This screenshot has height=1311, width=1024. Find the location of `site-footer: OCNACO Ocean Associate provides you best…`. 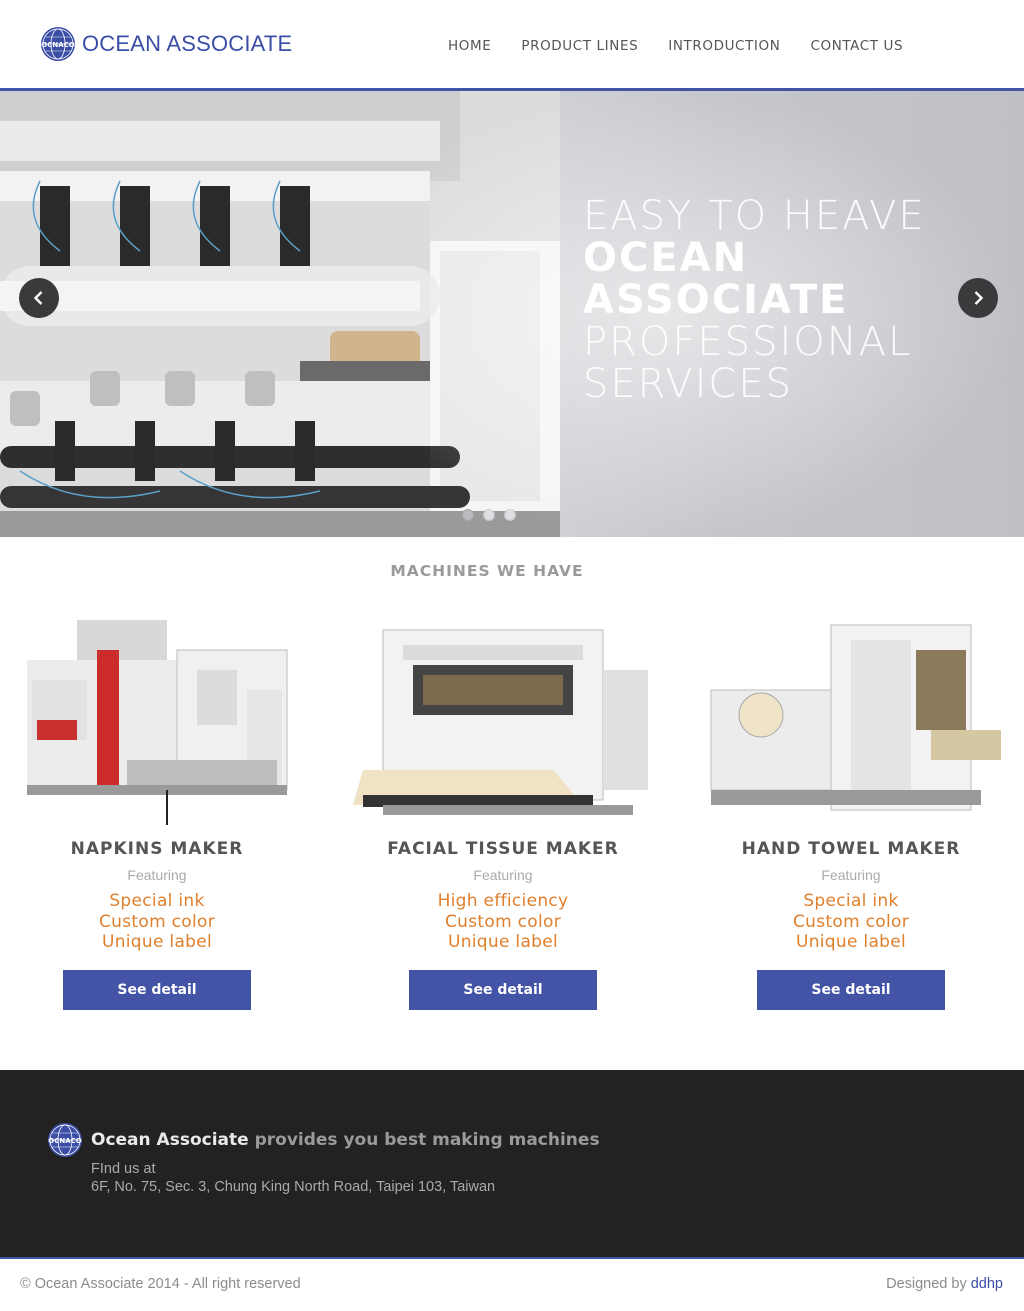

site-footer: OCNACO Ocean Associate provides you best… is located at coordinates (512, 1163).